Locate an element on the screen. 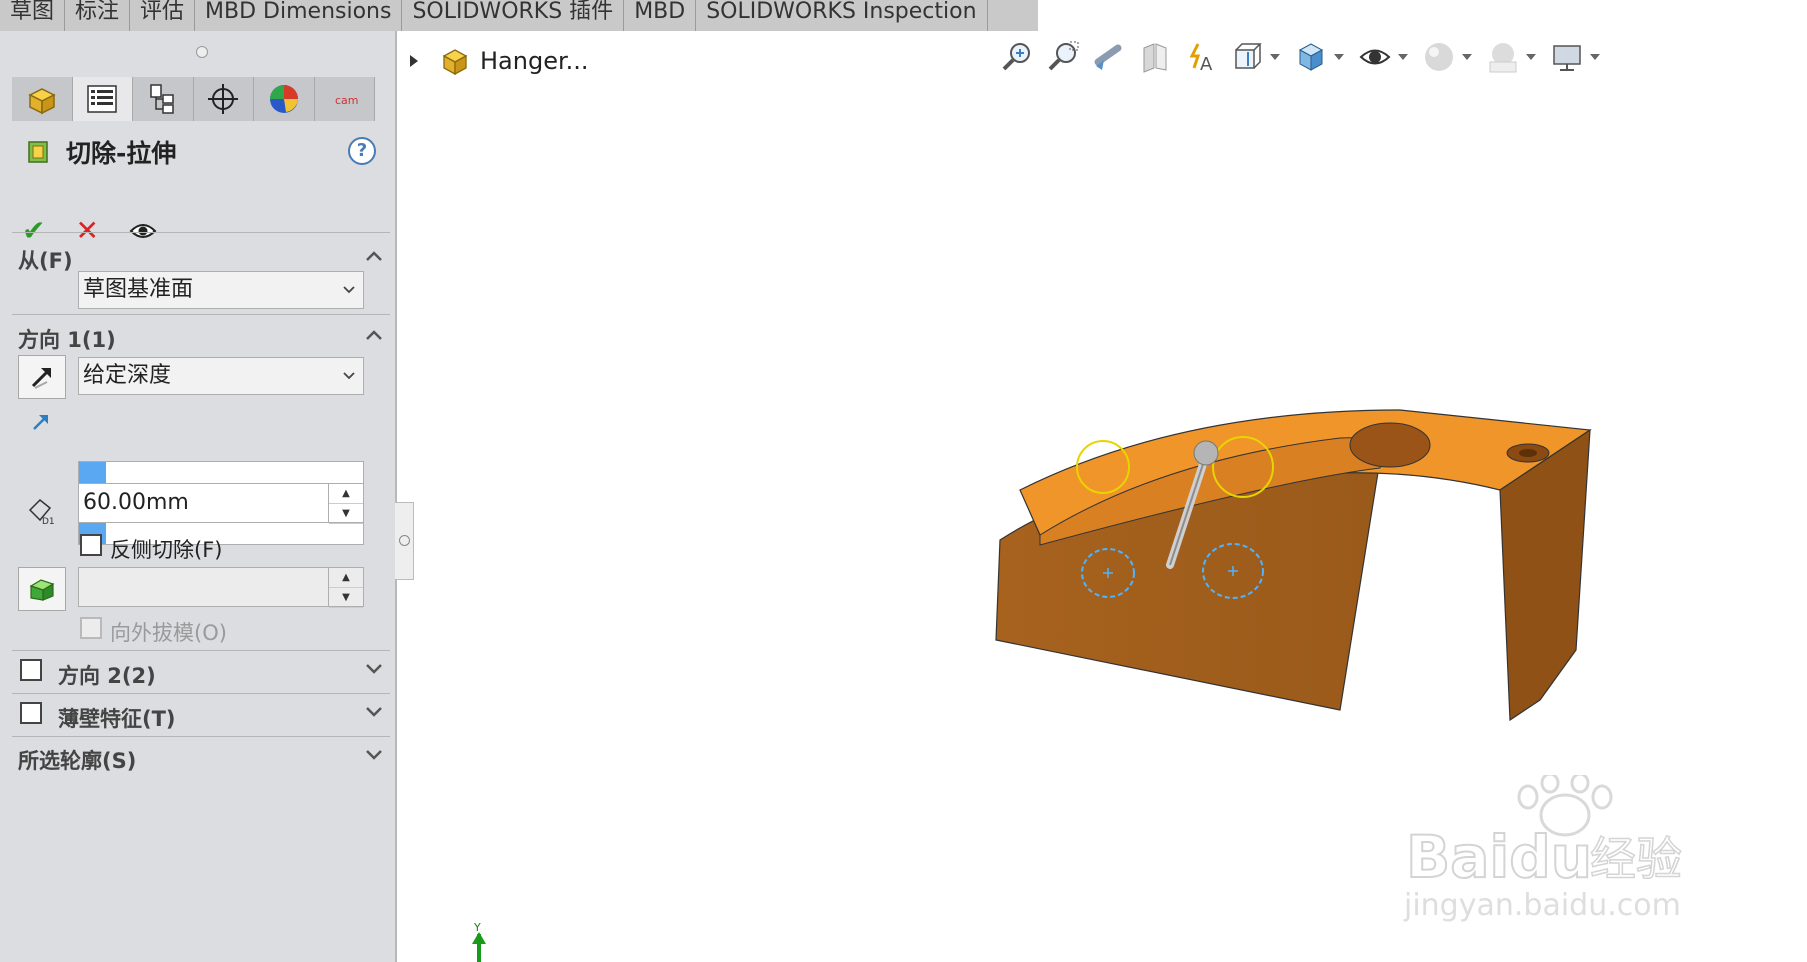  thin-feature-section-header: 薄壁特征(T) is located at coordinates (117, 718).